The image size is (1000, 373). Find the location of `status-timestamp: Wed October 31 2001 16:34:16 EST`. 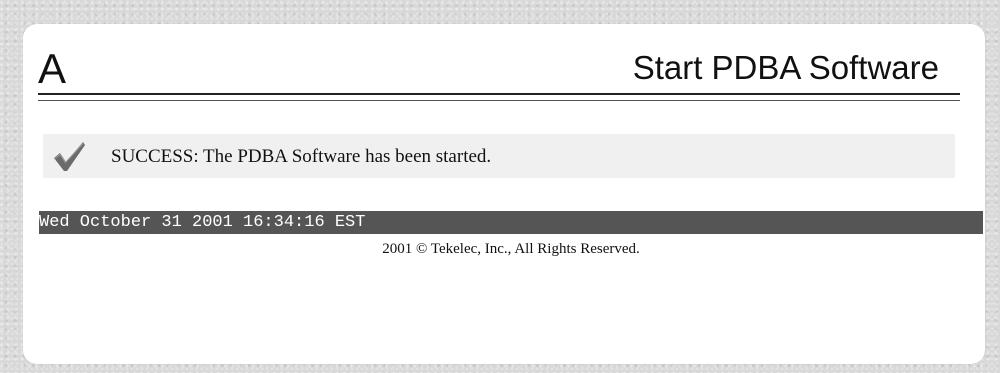

status-timestamp: Wed October 31 2001 16:34:16 EST is located at coordinates (202, 222).